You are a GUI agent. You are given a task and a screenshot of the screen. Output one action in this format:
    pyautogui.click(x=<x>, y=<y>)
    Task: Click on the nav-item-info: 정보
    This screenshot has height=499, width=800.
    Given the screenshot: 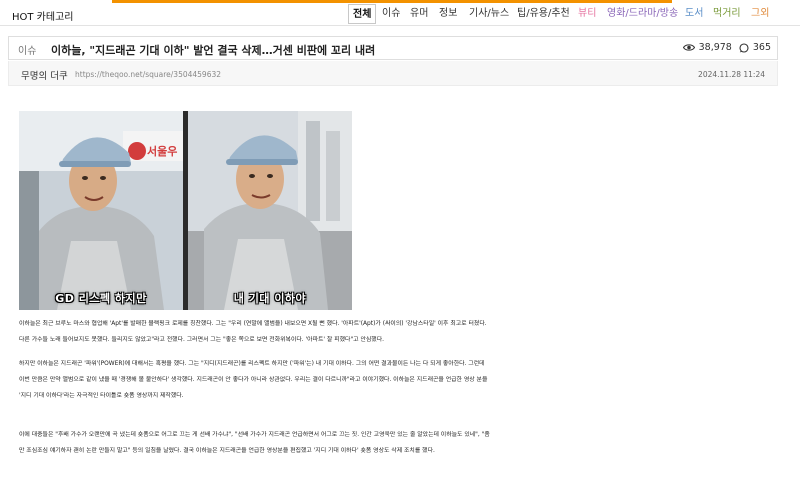 What is the action you would take?
    pyautogui.click(x=448, y=14)
    